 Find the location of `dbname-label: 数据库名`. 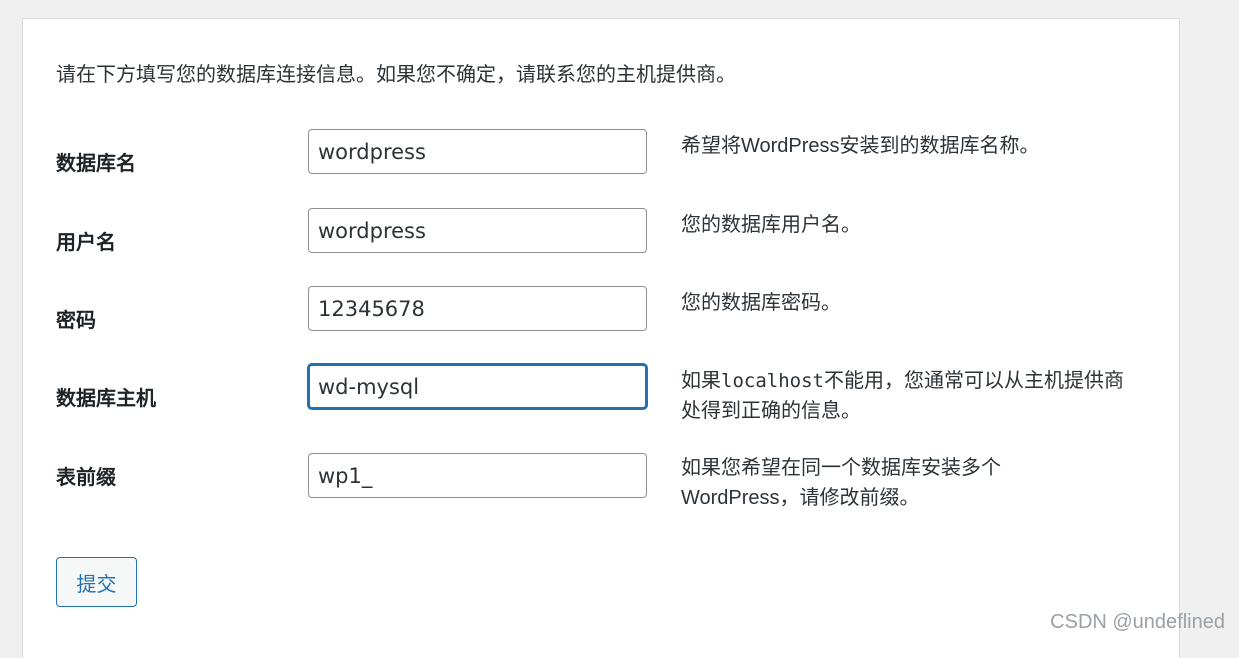

dbname-label: 数据库名 is located at coordinates (96, 164).